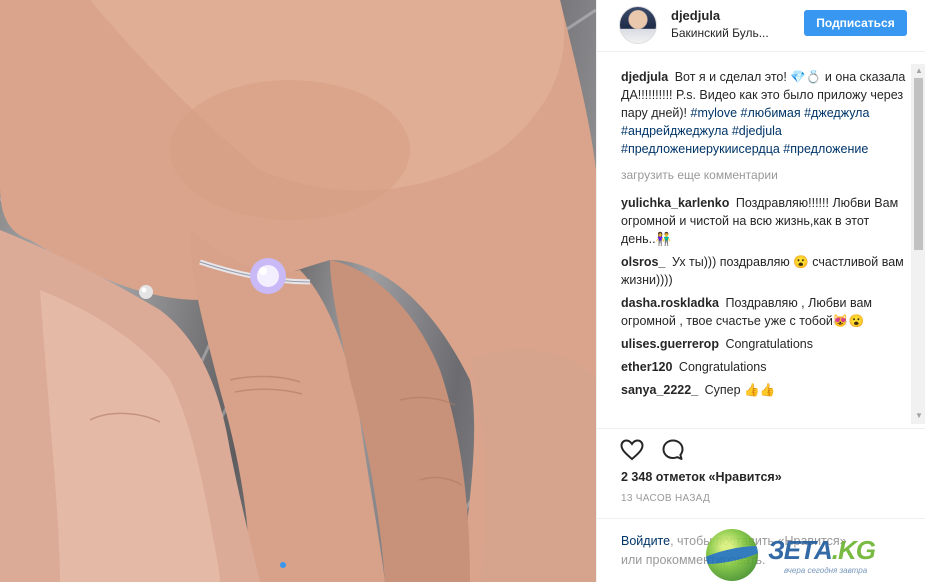 The image size is (925, 582). What do you see at coordinates (638, 25) in the screenshot?
I see `avatar` at bounding box center [638, 25].